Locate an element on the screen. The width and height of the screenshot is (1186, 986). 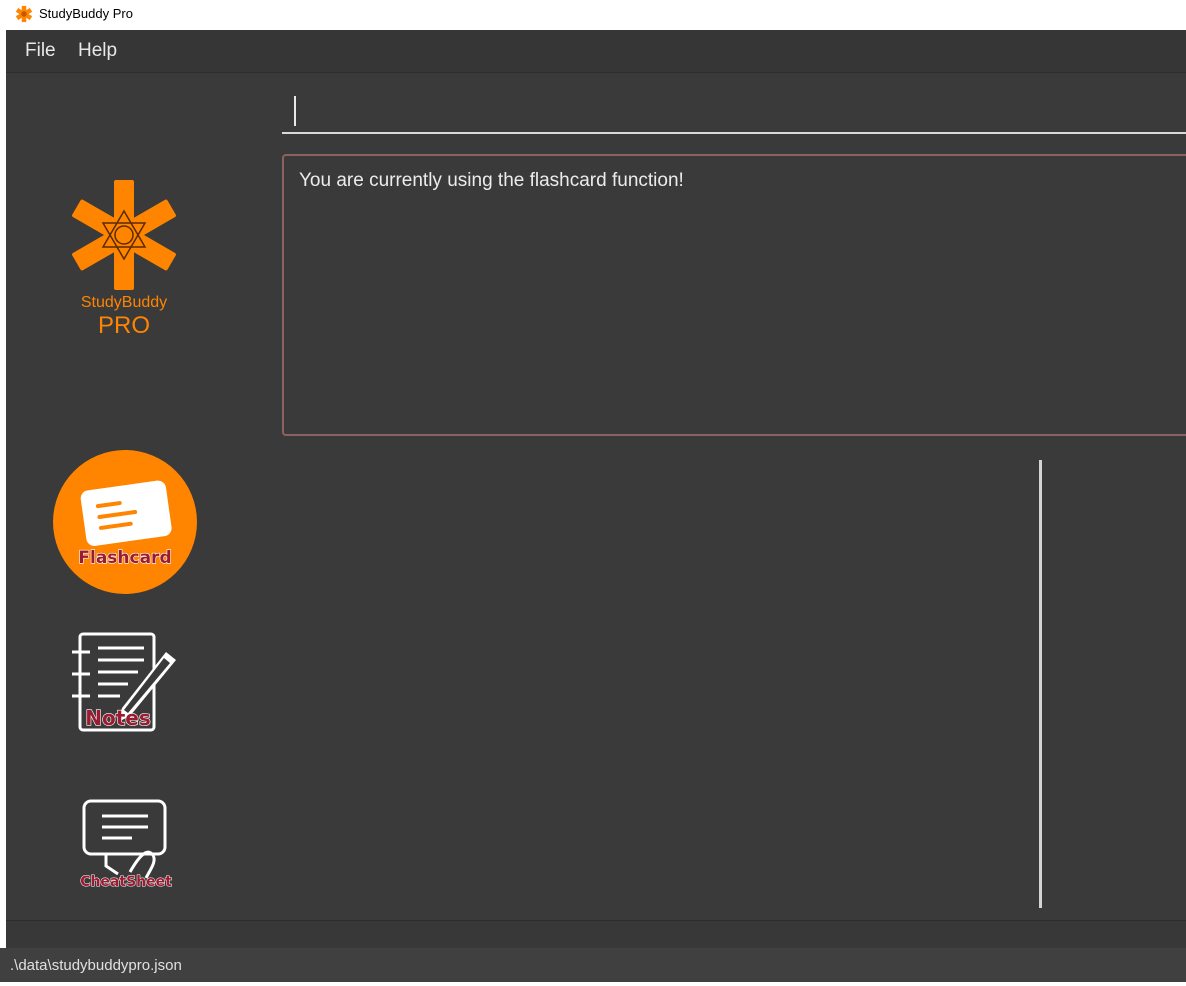
notes-button: Notes is located at coordinates (124, 681).